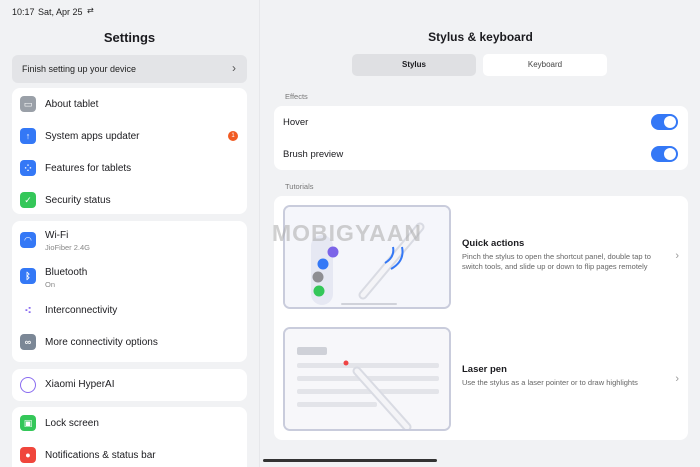 This screenshot has height=467, width=700. I want to click on link-icon: ∞, so click(28, 342).